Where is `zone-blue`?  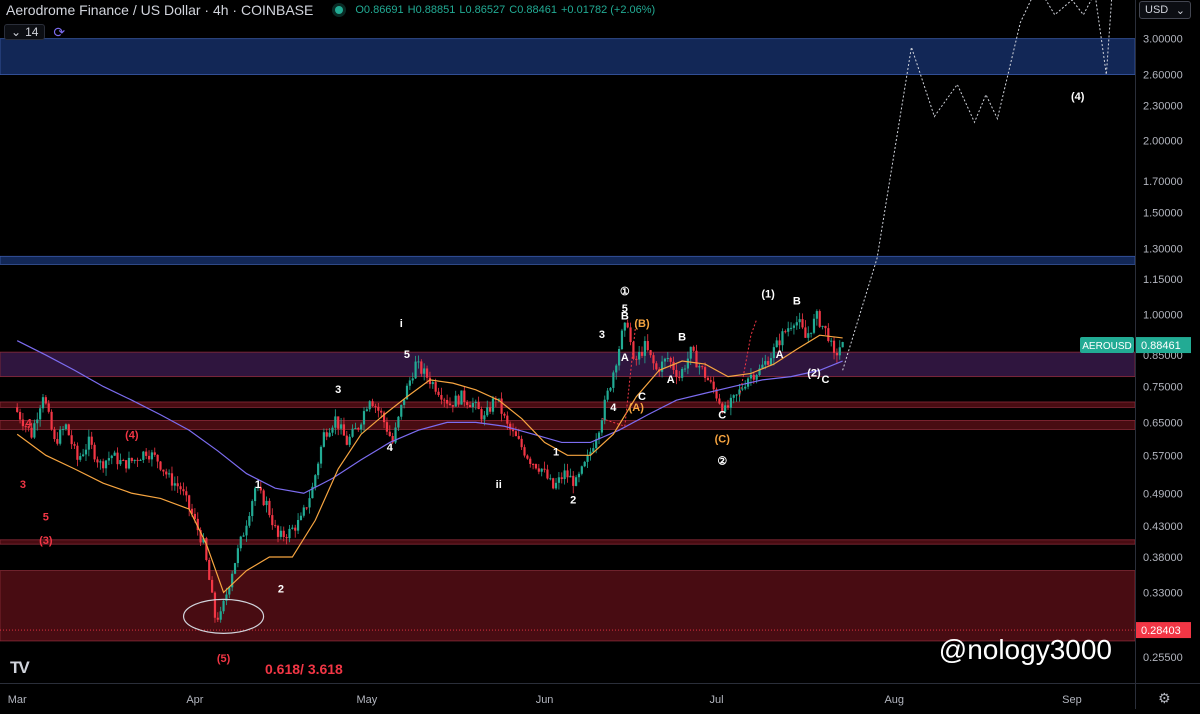
zone-blue is located at coordinates (568, 260).